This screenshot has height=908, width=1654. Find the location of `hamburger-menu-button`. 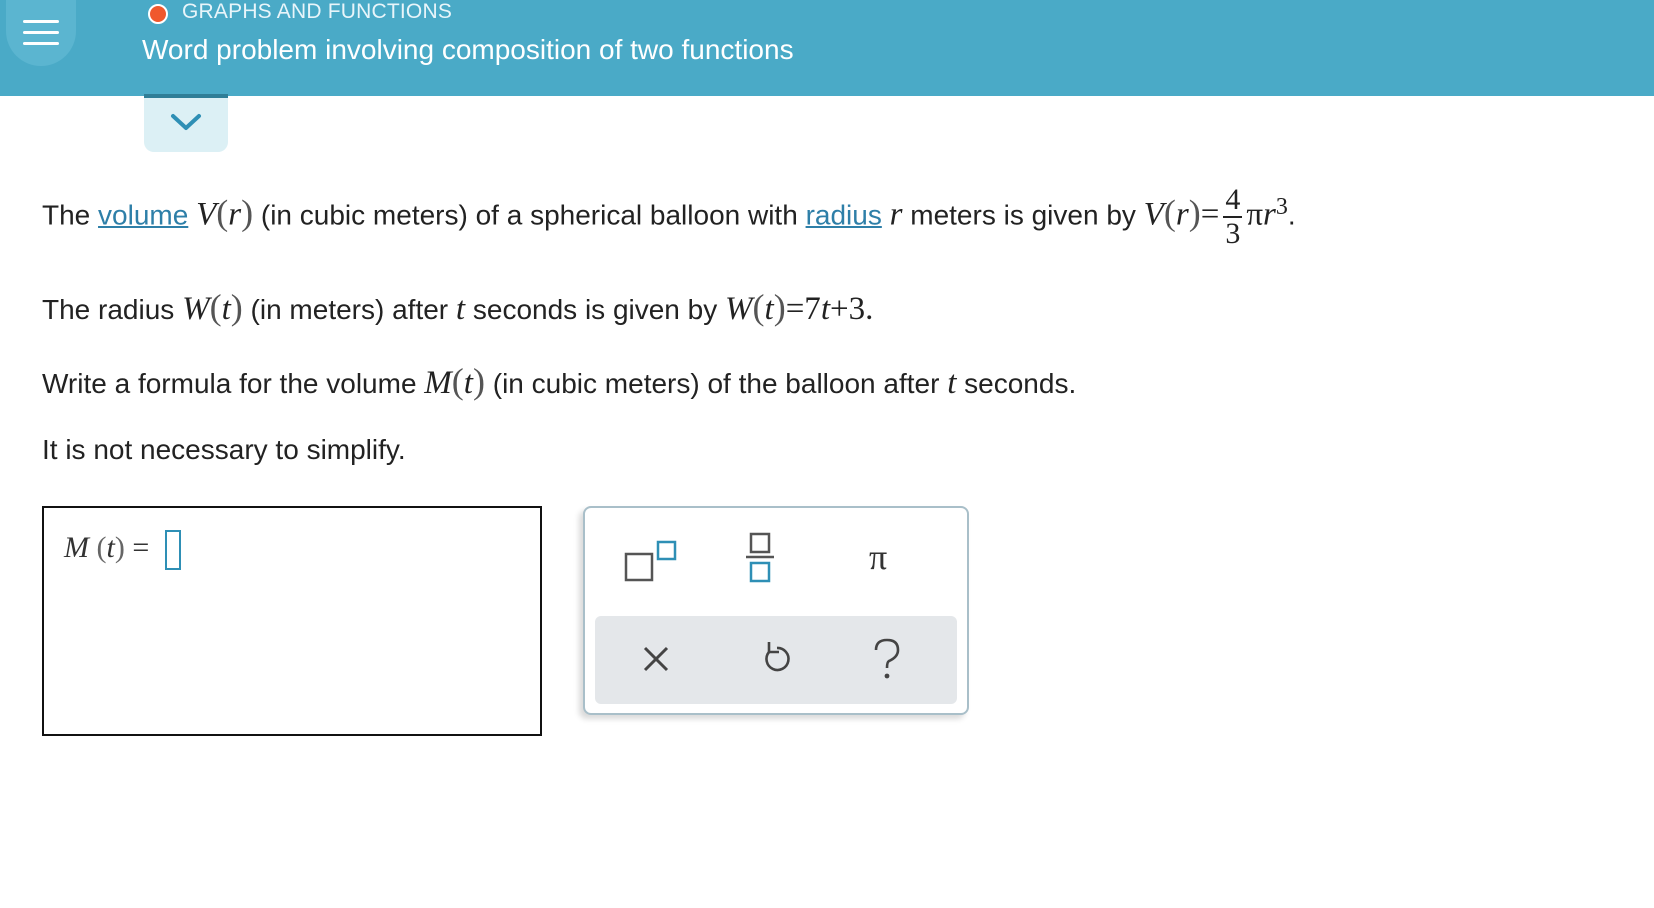

hamburger-menu-button is located at coordinates (41, 33).